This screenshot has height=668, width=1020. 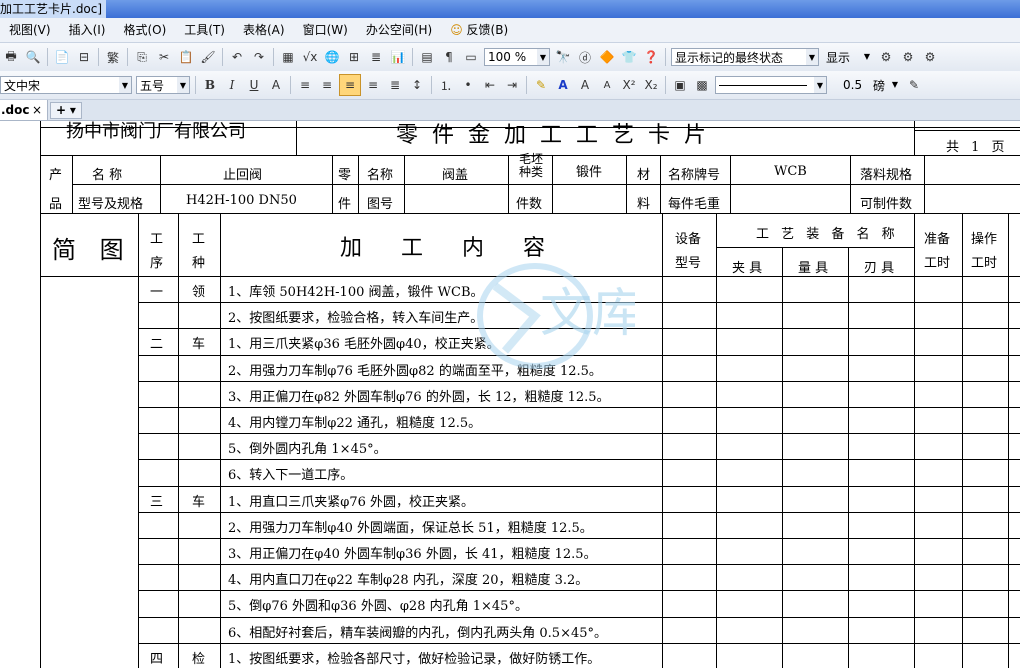 What do you see at coordinates (163, 85) in the screenshot?
I see `font-size-select: 五号 ▼` at bounding box center [163, 85].